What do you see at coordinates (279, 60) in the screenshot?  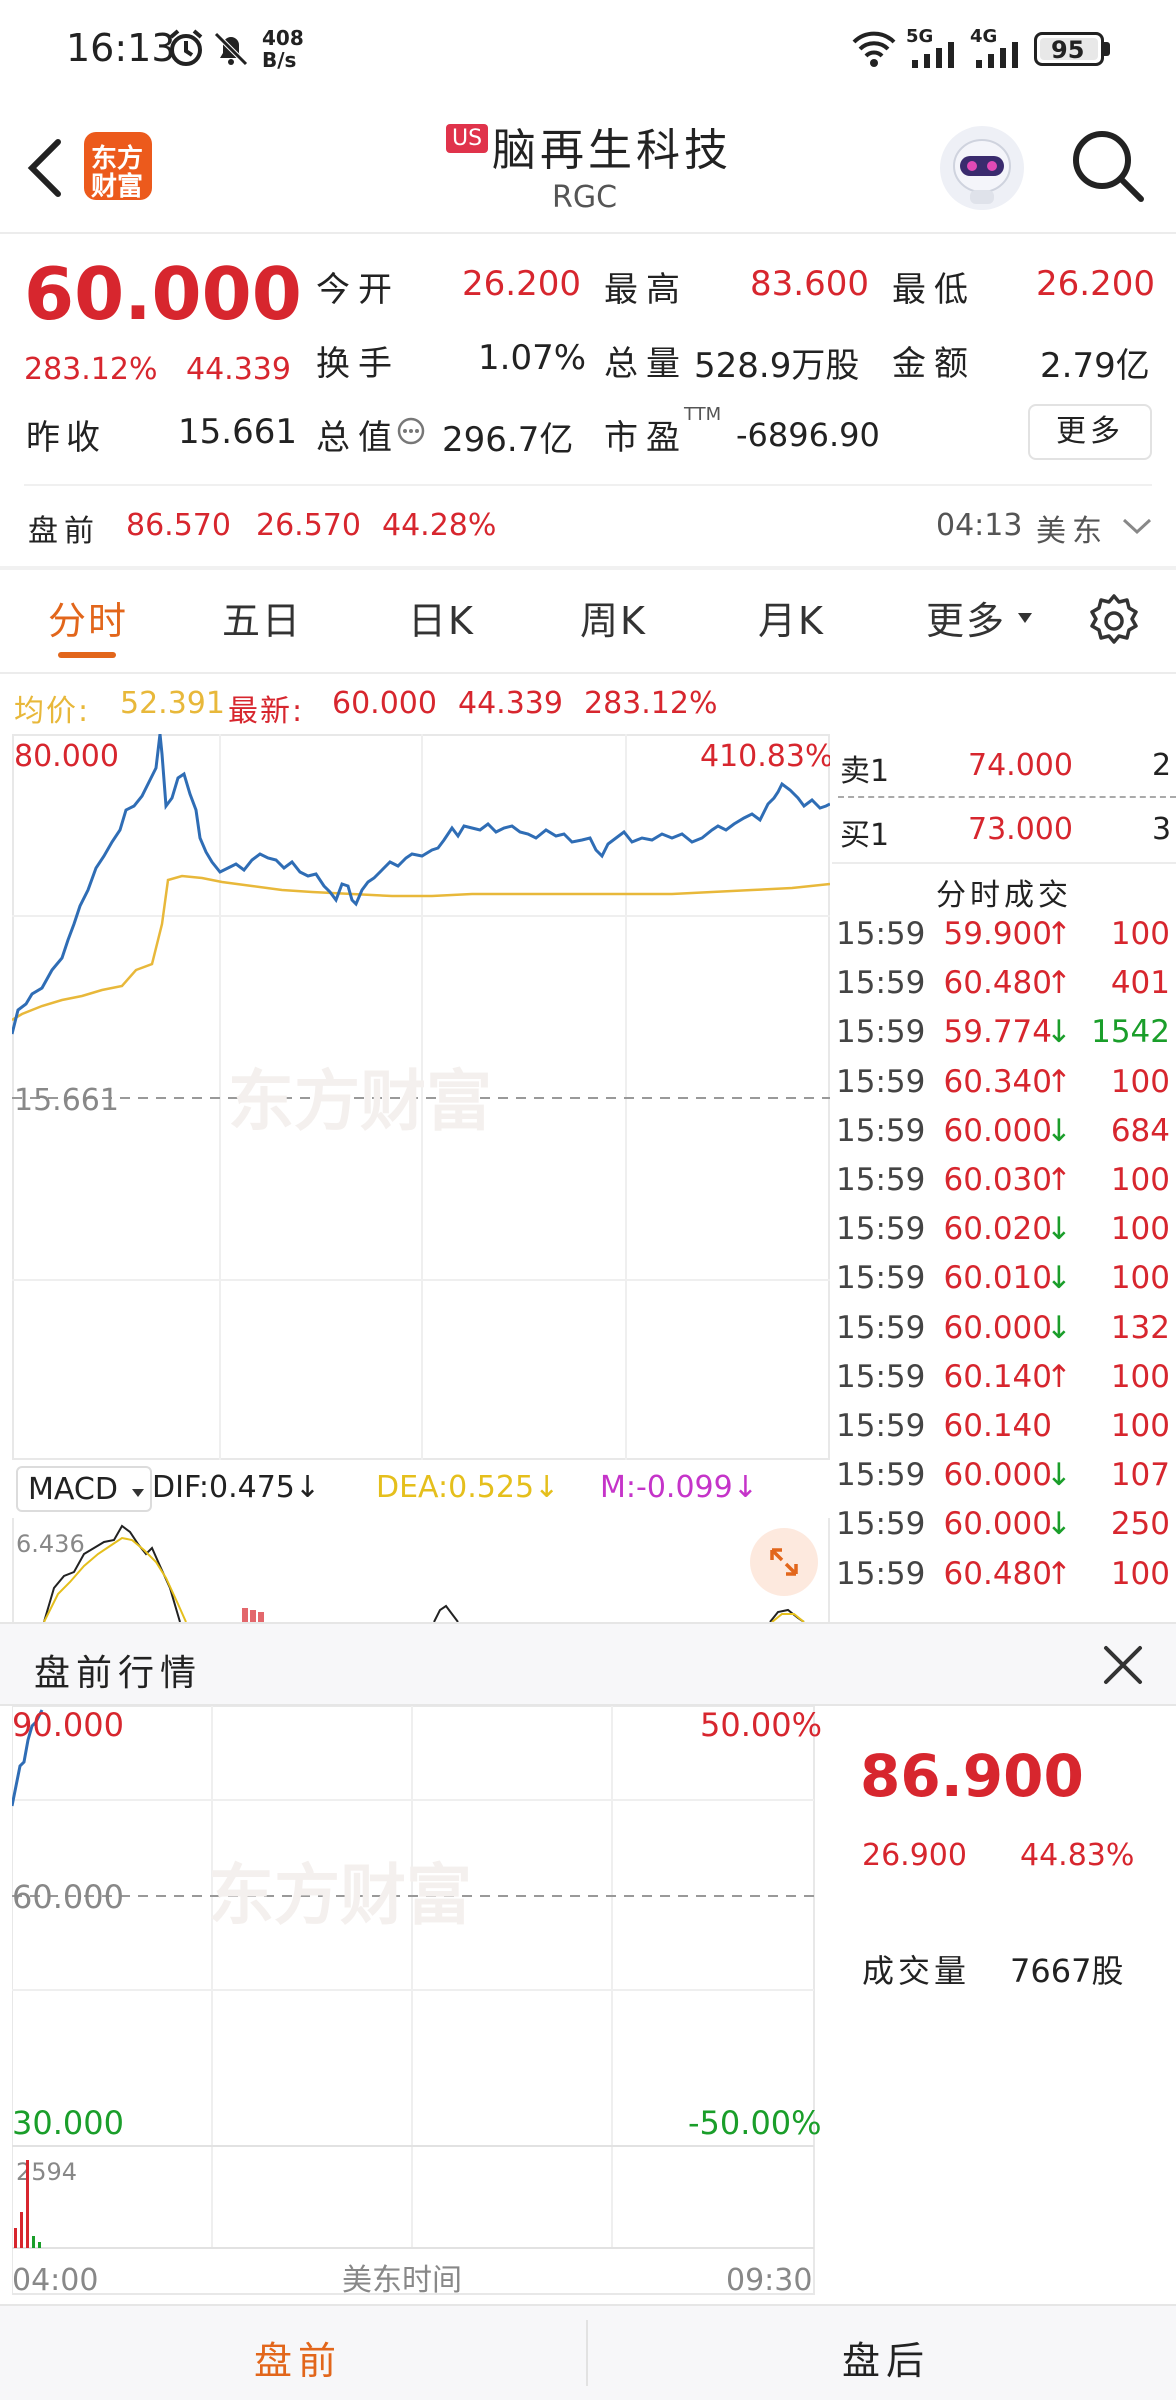 I see `net-speed-unit: B/s` at bounding box center [279, 60].